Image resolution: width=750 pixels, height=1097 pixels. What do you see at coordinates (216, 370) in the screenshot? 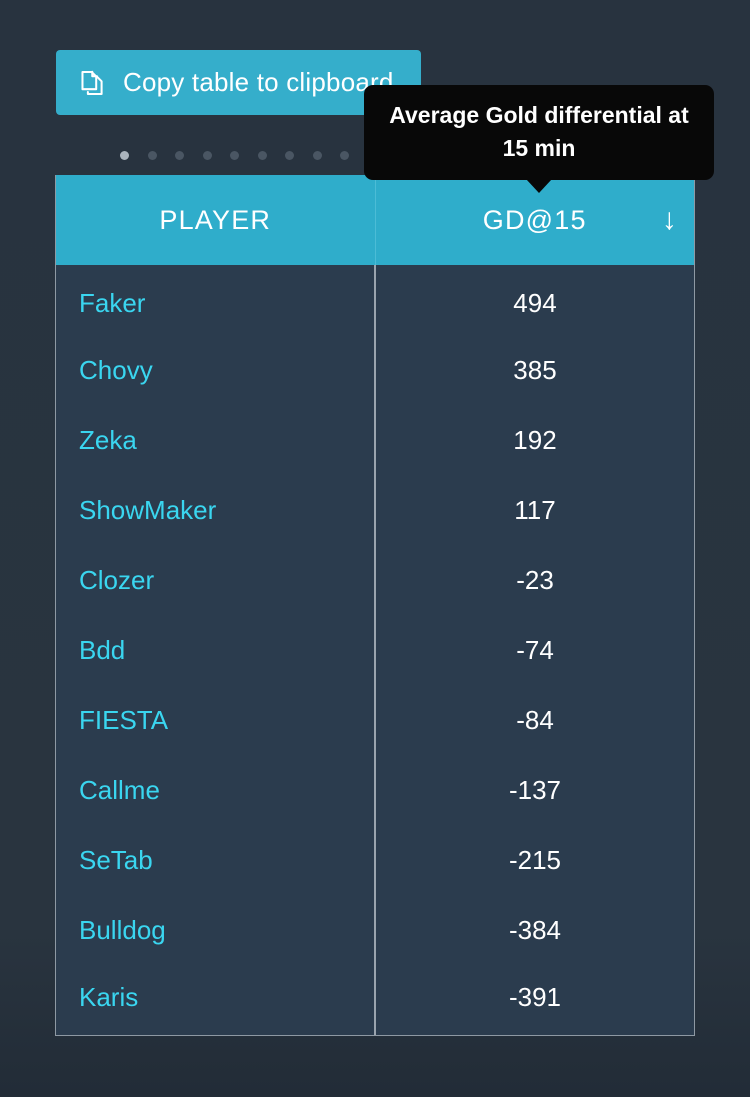
I see `player-link: Chovy` at bounding box center [216, 370].